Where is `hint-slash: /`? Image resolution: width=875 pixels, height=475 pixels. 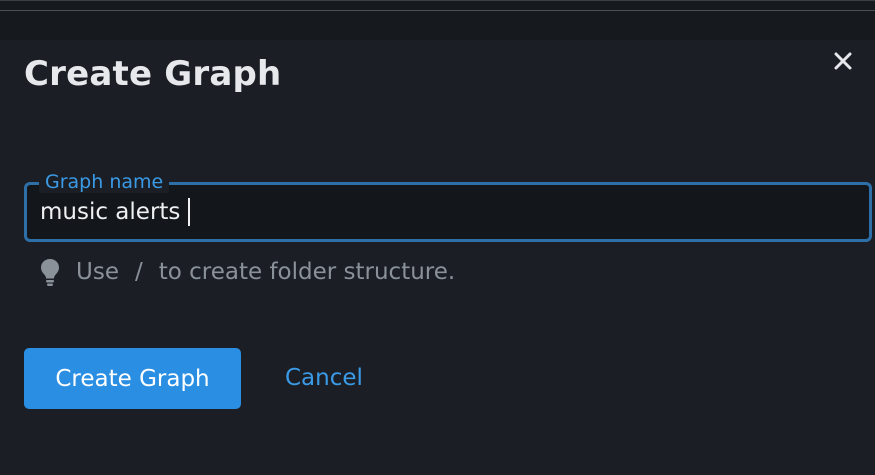 hint-slash: / is located at coordinates (138, 272).